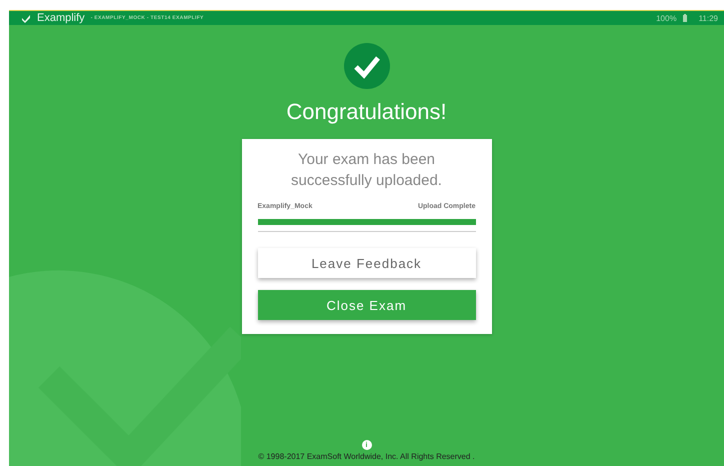 Image resolution: width=724 pixels, height=466 pixels. What do you see at coordinates (366, 112) in the screenshot?
I see `heading: Congratulations!` at bounding box center [366, 112].